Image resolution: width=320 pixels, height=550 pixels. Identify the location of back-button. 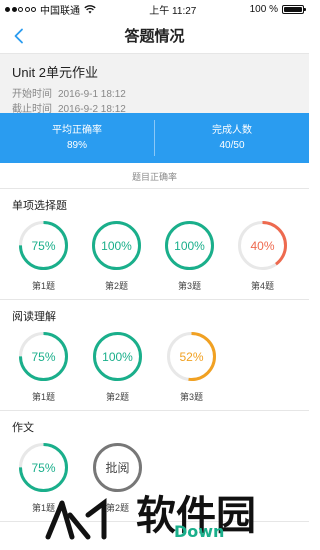
(18, 36).